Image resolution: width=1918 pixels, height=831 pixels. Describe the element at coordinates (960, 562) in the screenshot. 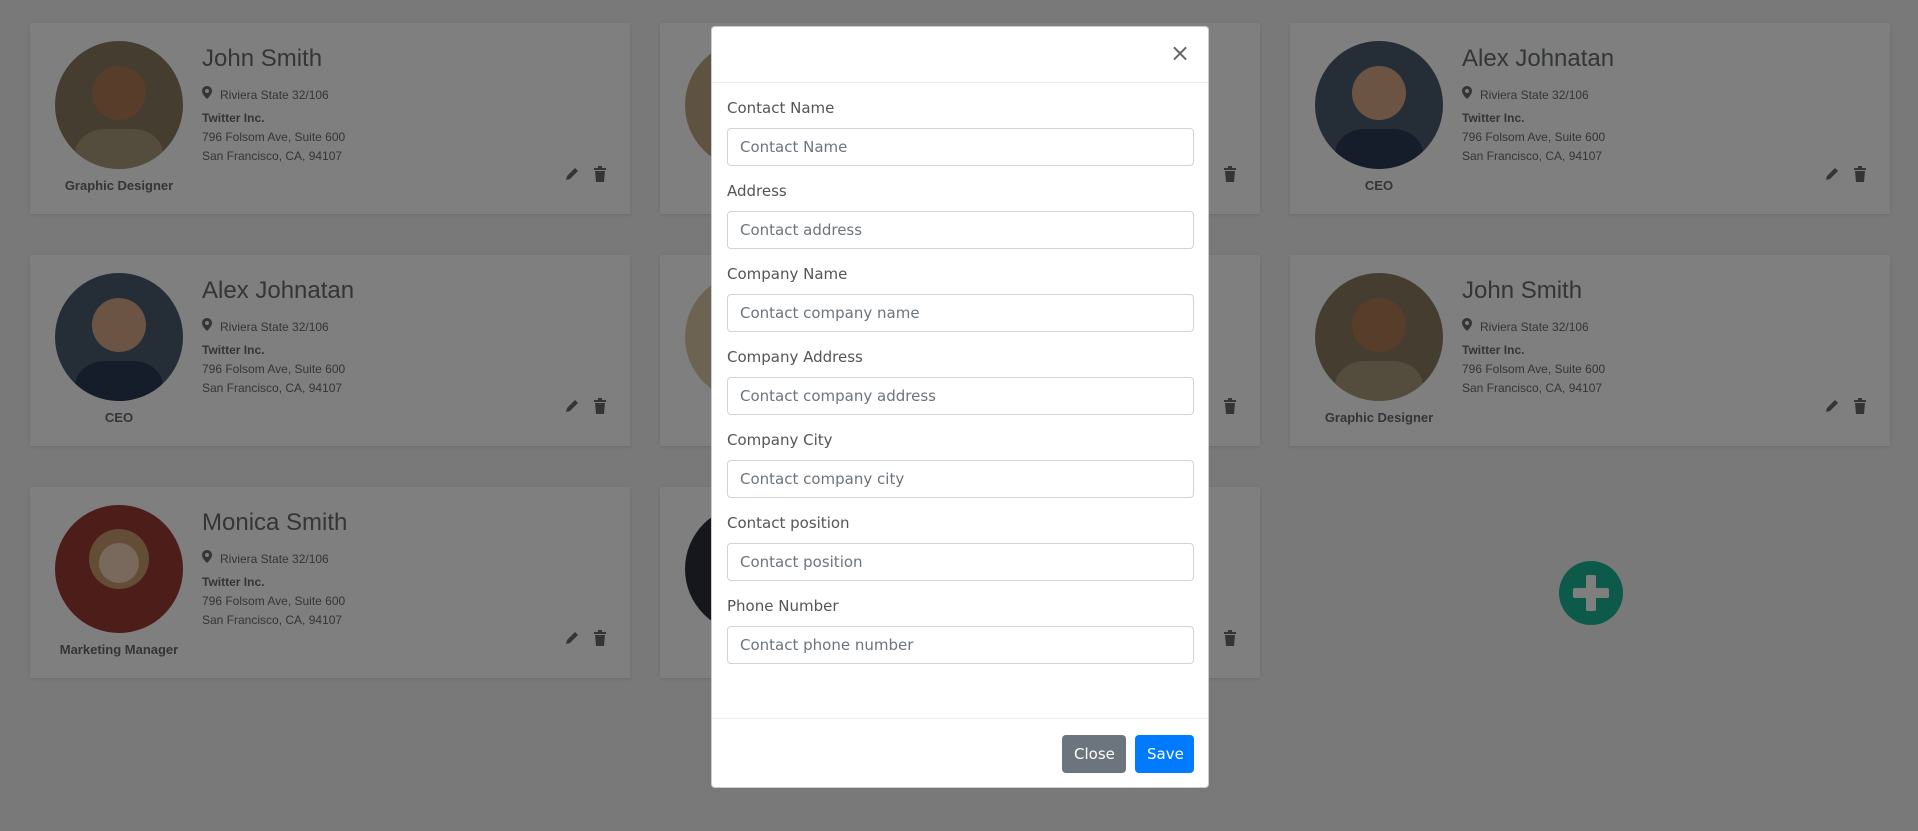

I see `contact-position-input` at that location.